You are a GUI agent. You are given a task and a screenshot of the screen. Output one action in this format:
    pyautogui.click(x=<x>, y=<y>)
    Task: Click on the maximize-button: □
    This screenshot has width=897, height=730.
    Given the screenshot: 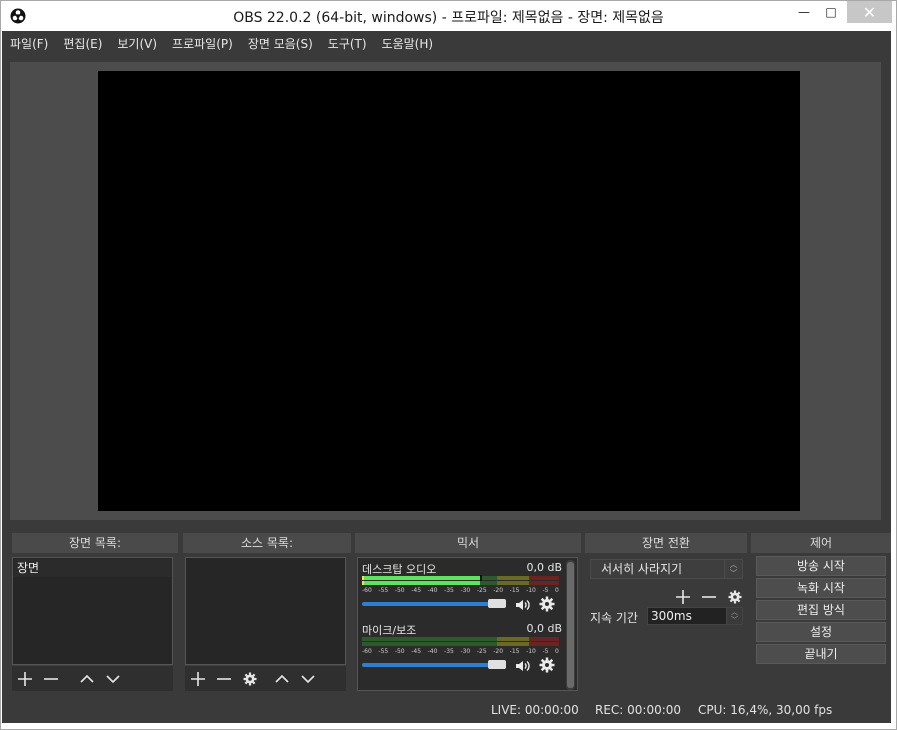 What is the action you would take?
    pyautogui.click(x=831, y=12)
    